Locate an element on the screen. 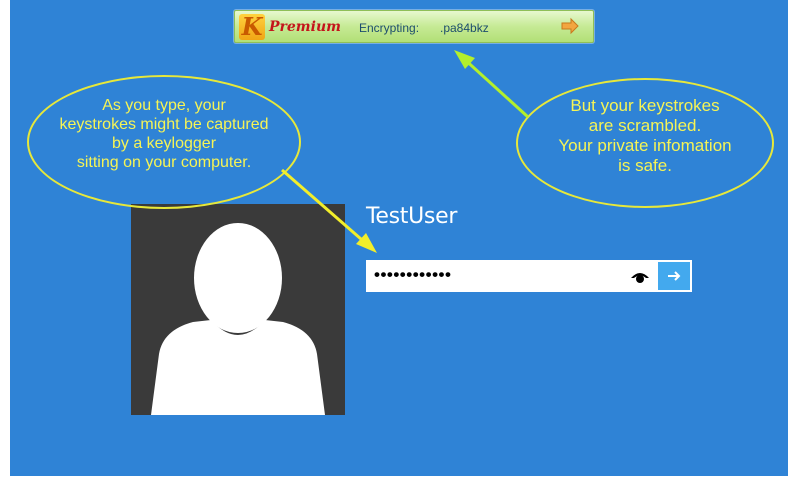 The image size is (788, 486). callout-arrows is located at coordinates (405, 151).